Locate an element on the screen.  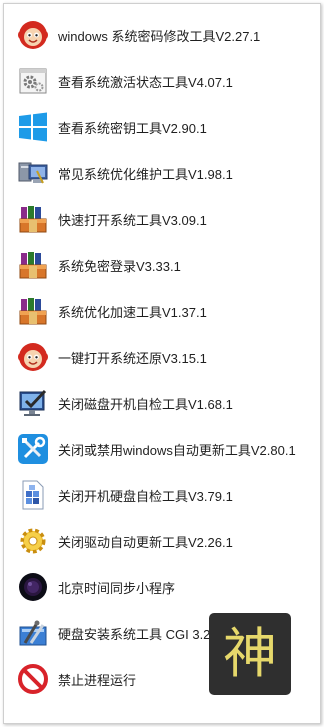
watermark-glyph: 神 is located at coordinates (250, 653).